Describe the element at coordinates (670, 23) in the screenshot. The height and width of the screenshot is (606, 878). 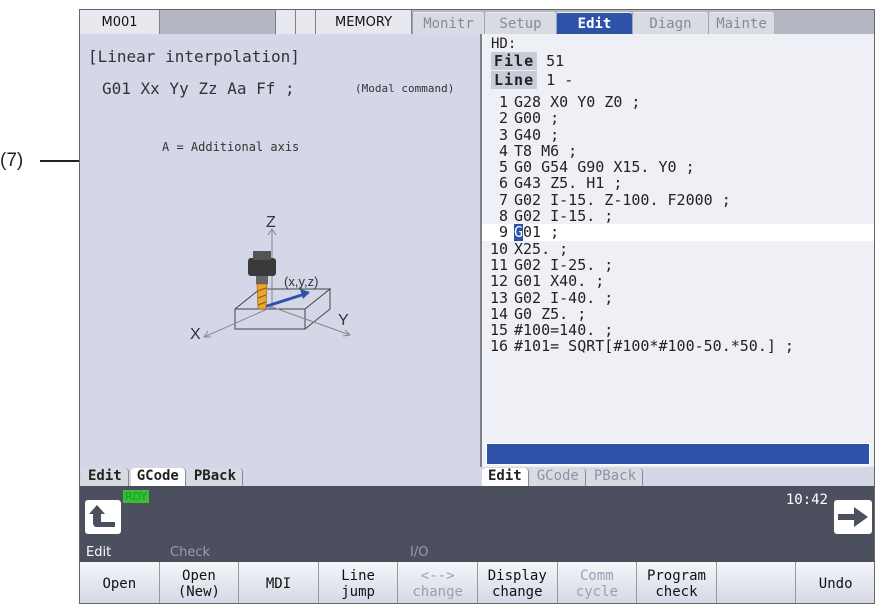
I see `tab-diagnosis: Diagn` at that location.